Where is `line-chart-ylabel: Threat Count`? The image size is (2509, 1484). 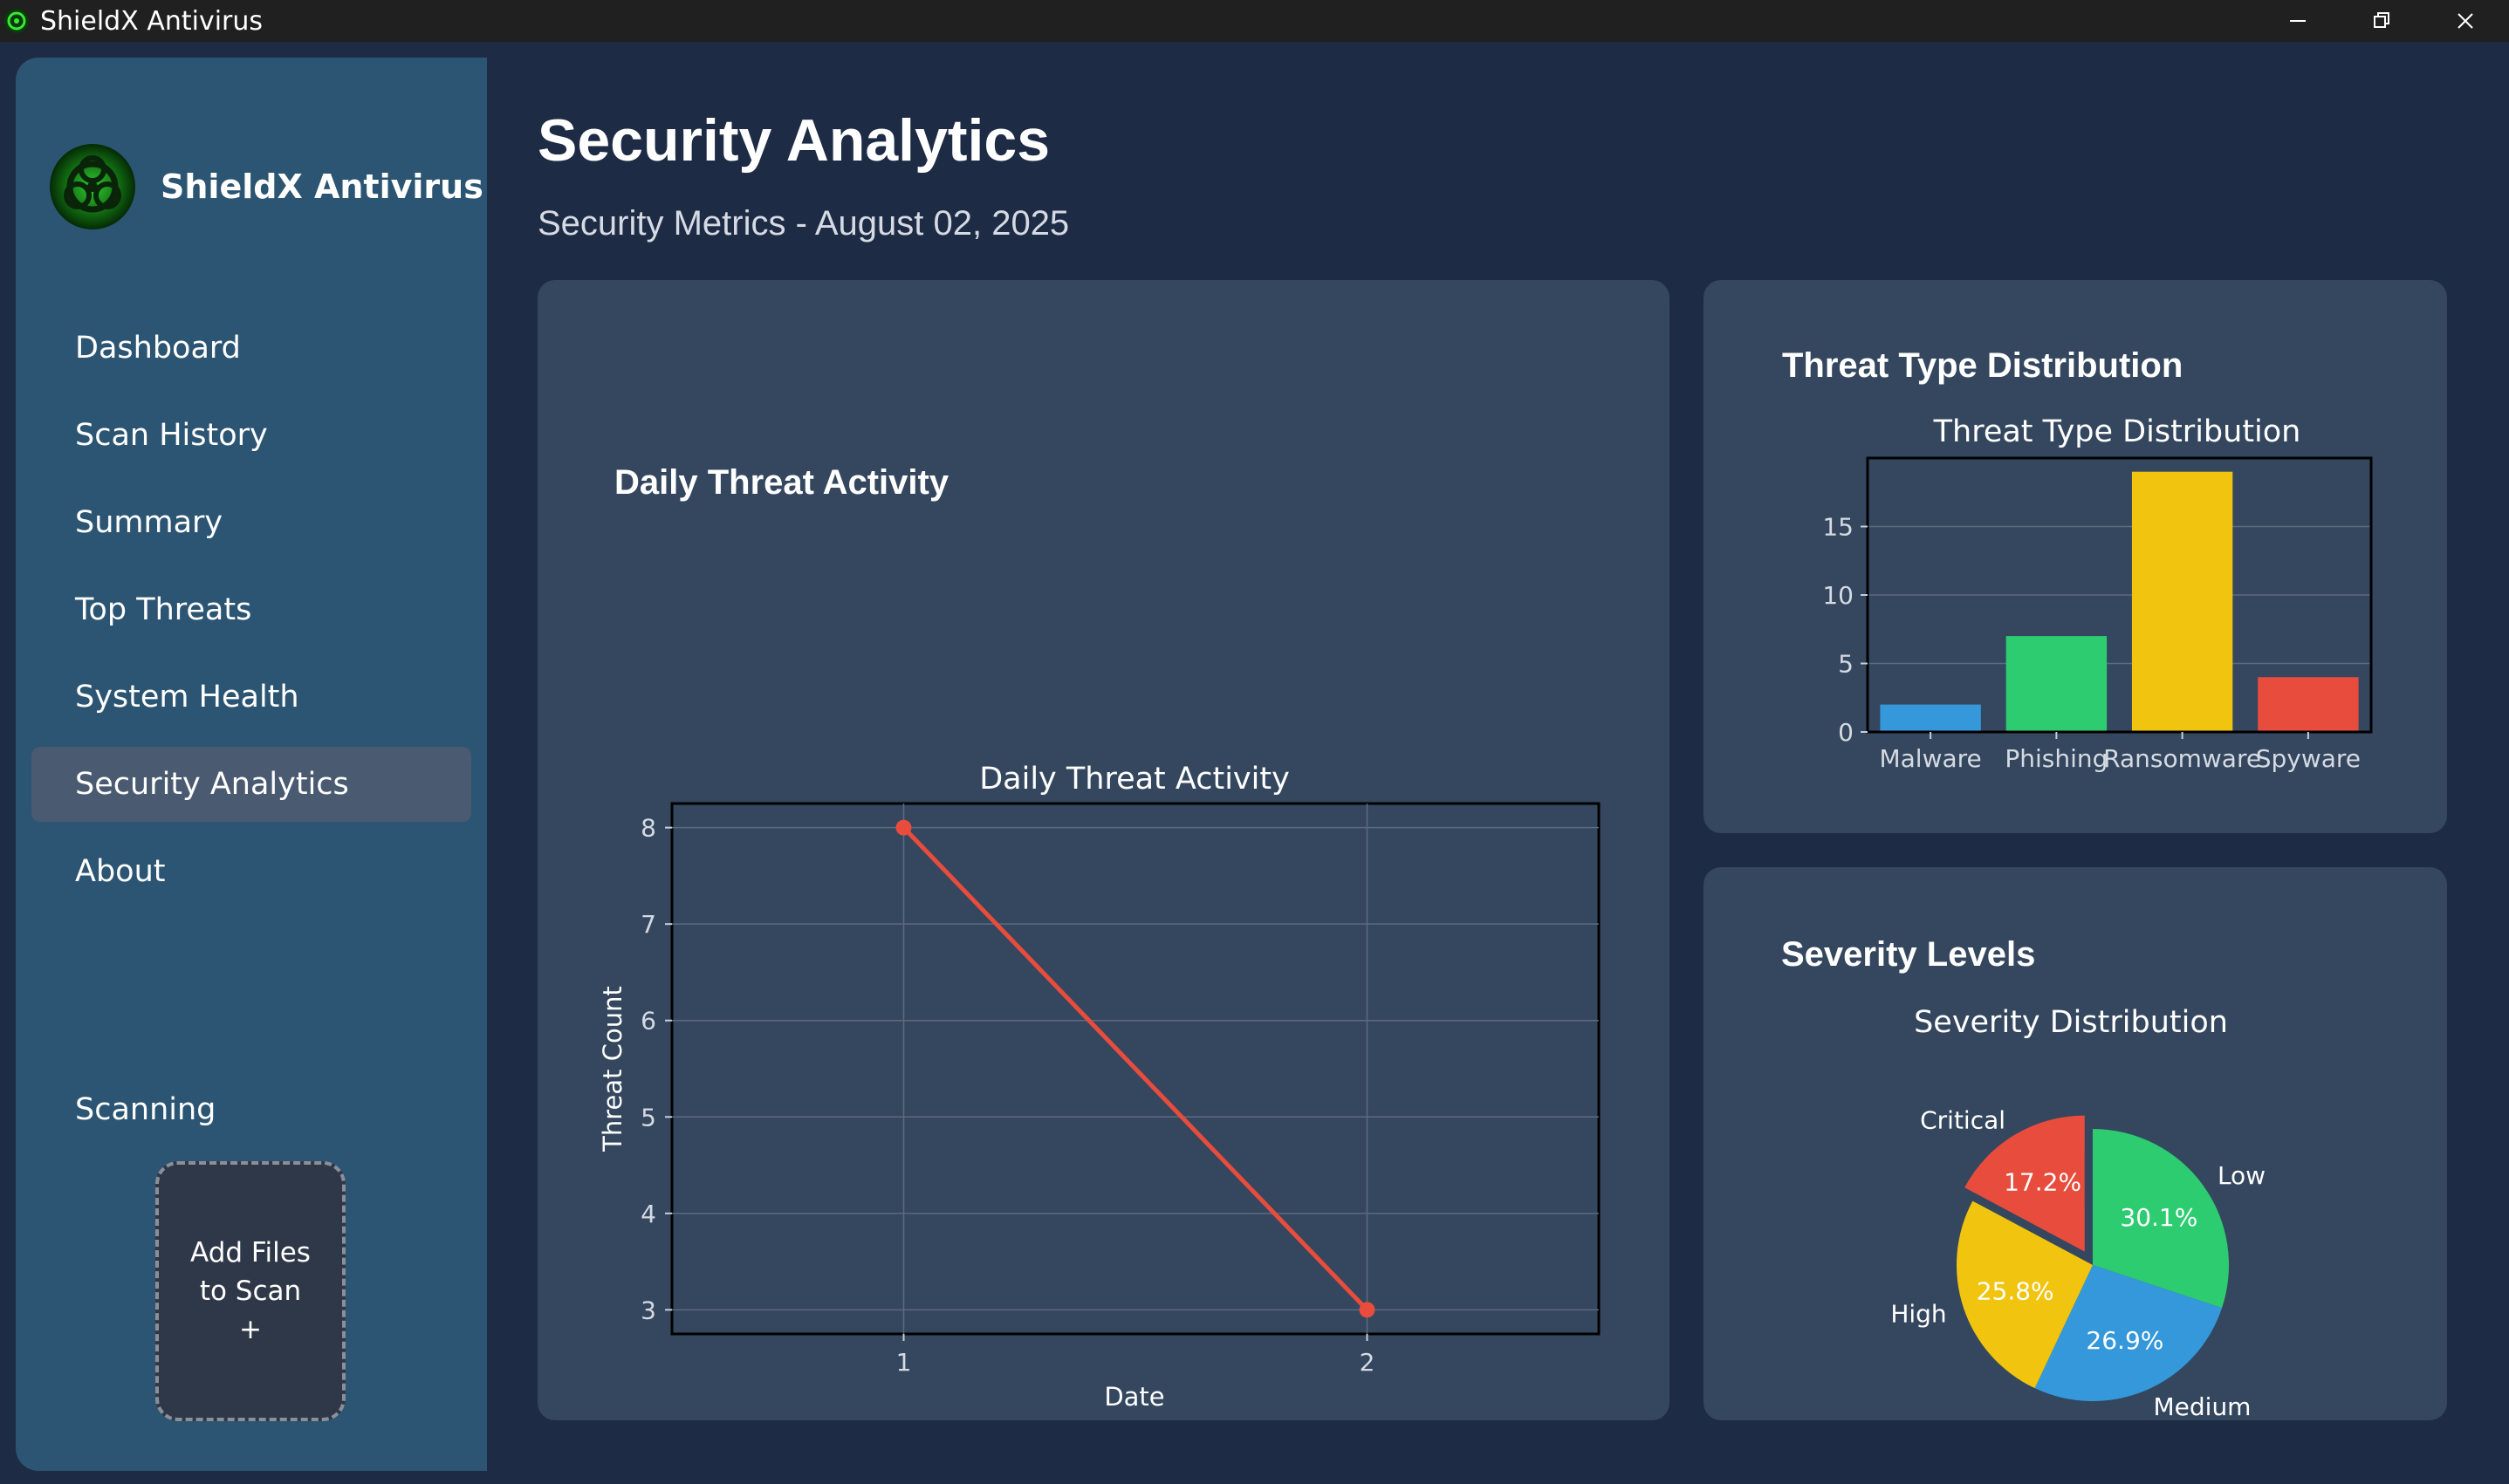
line-chart-ylabel: Threat Count is located at coordinates (612, 1069).